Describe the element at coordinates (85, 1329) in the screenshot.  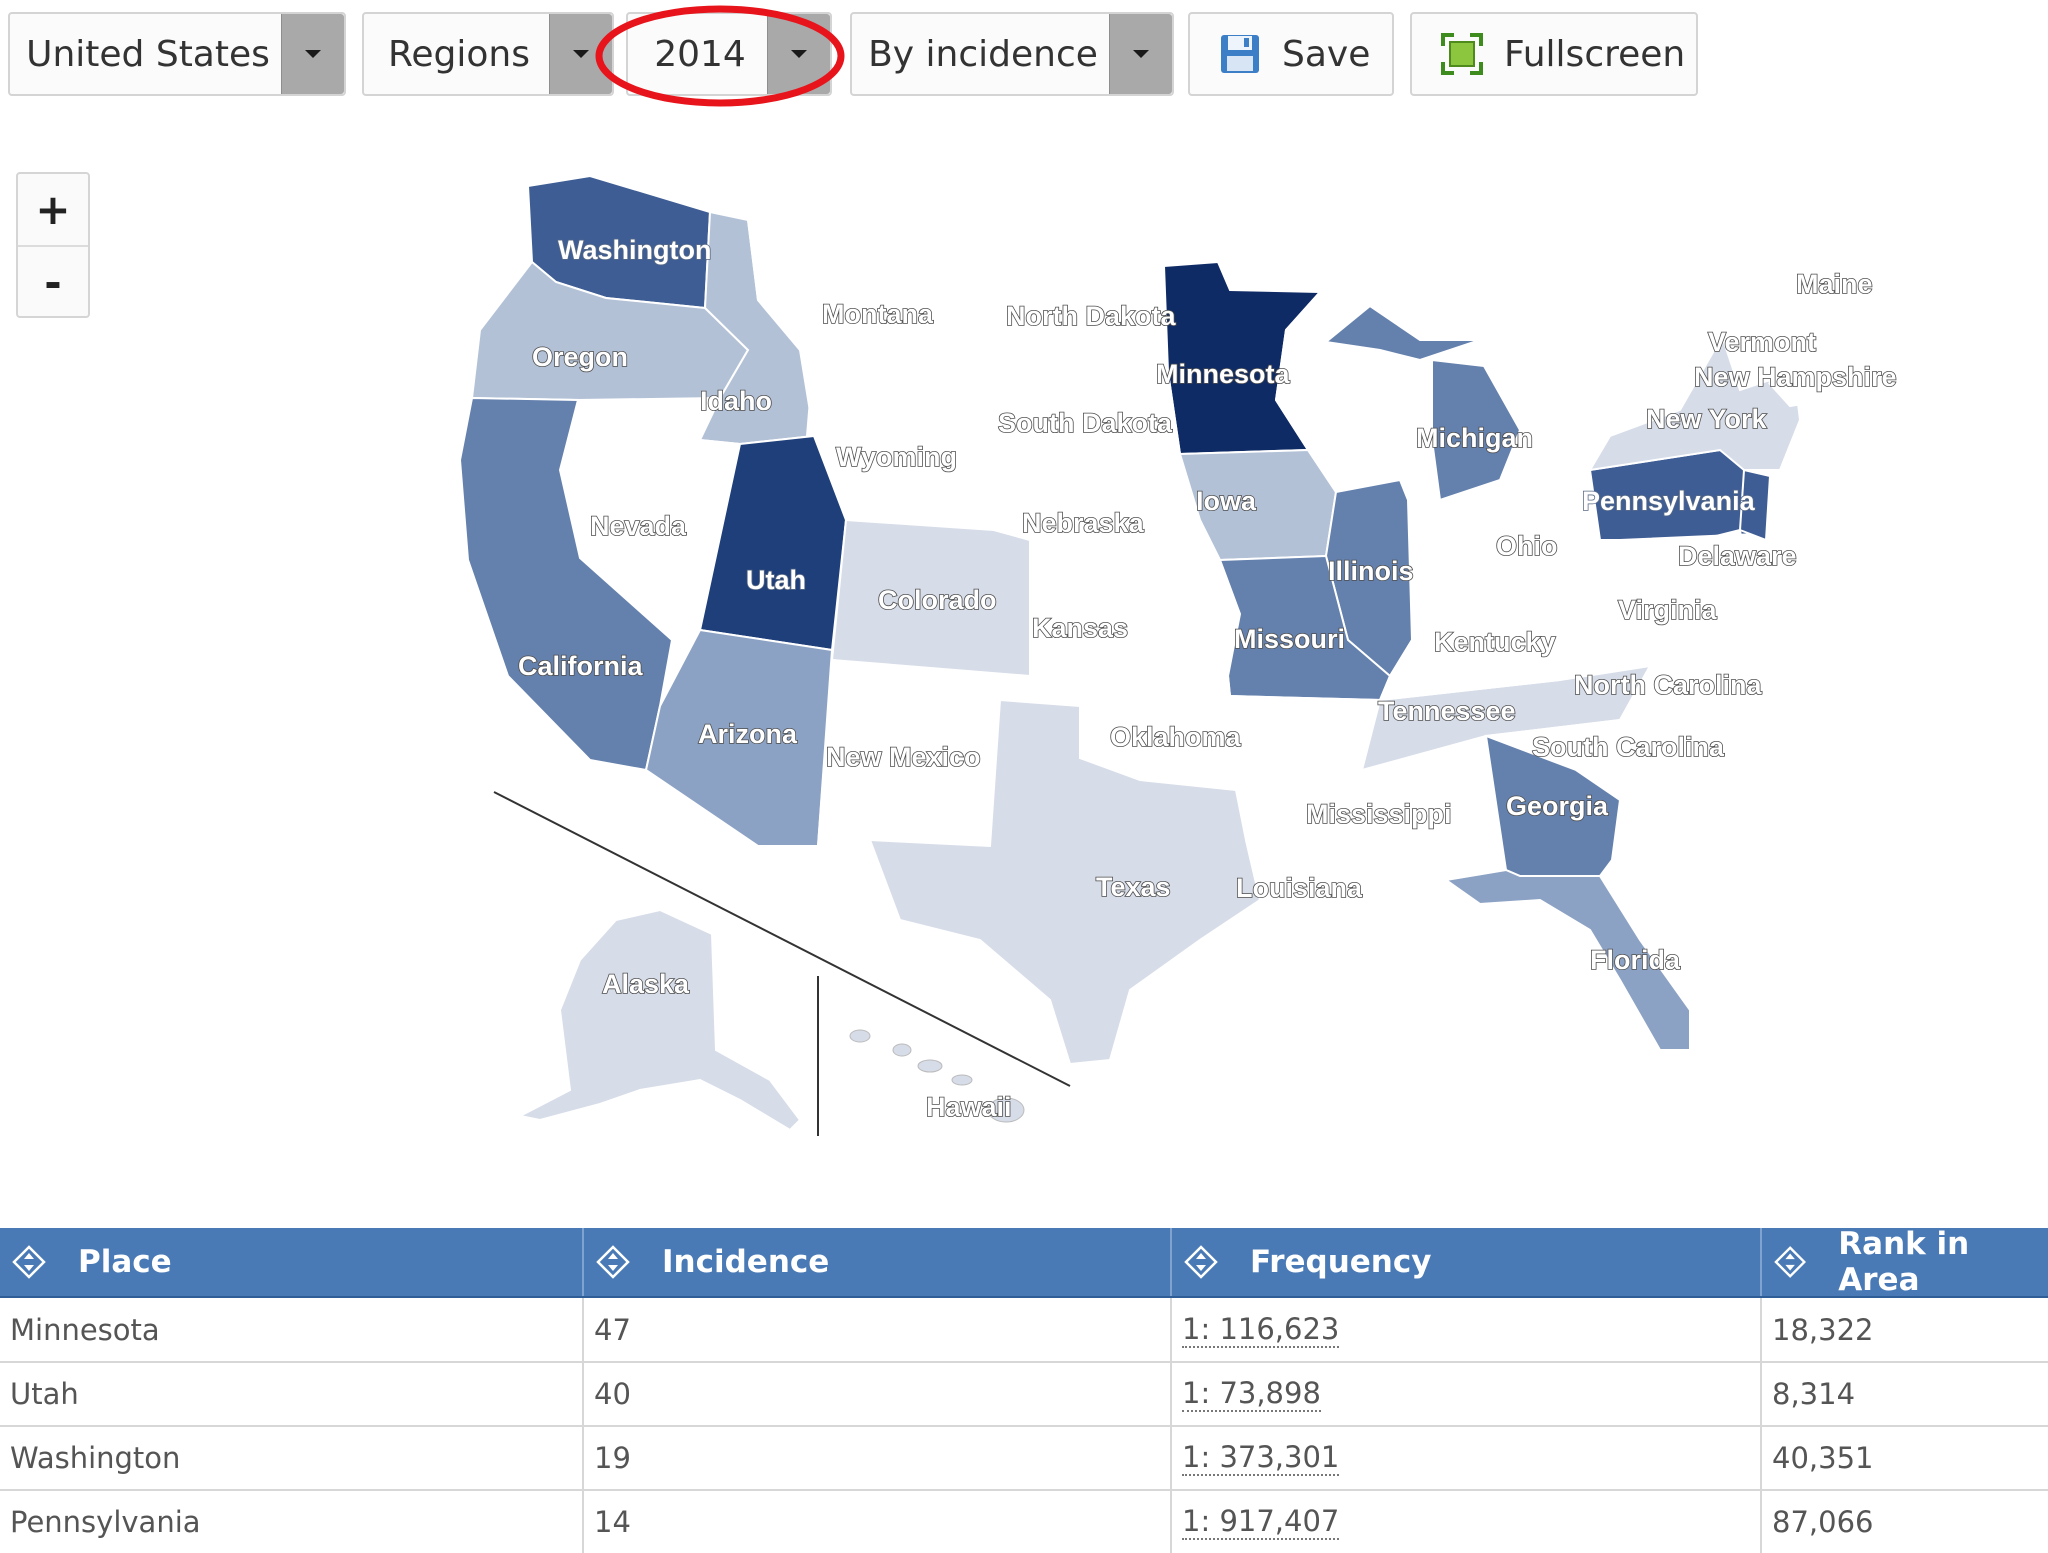
I see `cell-place: Minnesota` at that location.